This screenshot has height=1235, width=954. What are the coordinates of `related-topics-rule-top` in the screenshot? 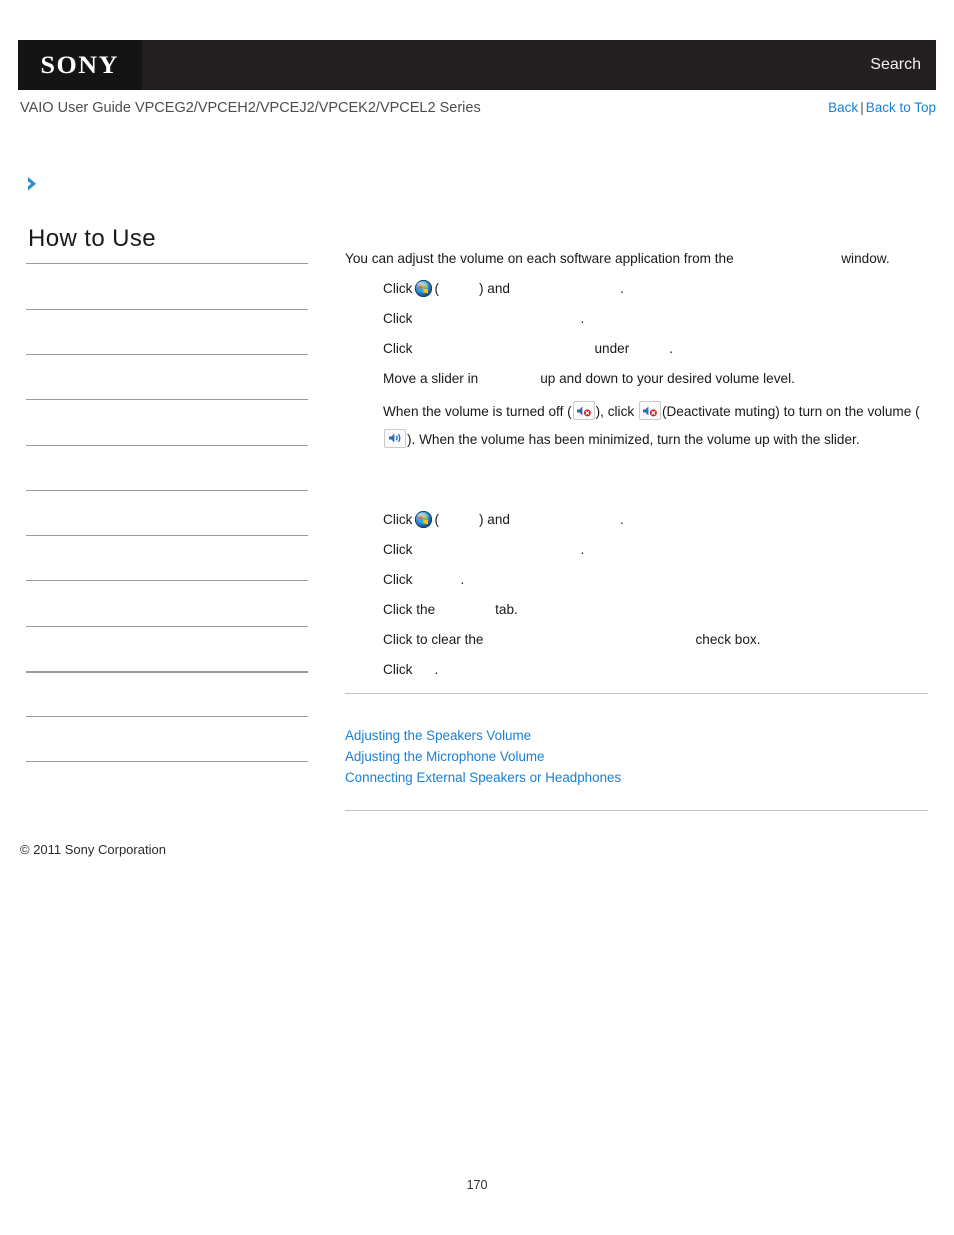 It's located at (636, 693).